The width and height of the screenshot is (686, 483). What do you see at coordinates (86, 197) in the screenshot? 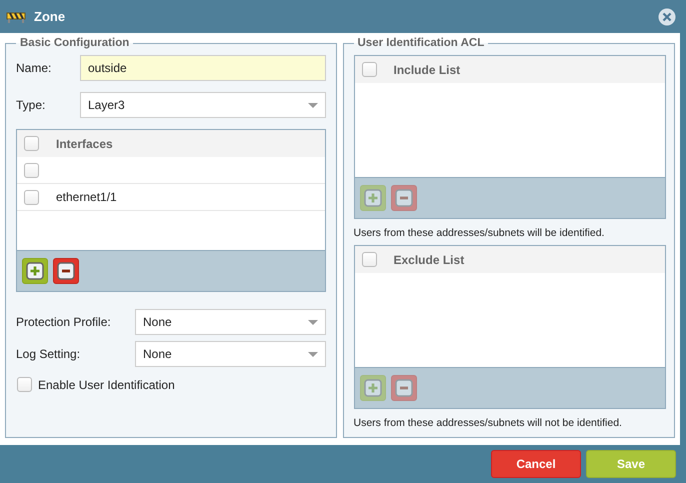
I see `interface-name: ethernet1/1` at bounding box center [86, 197].